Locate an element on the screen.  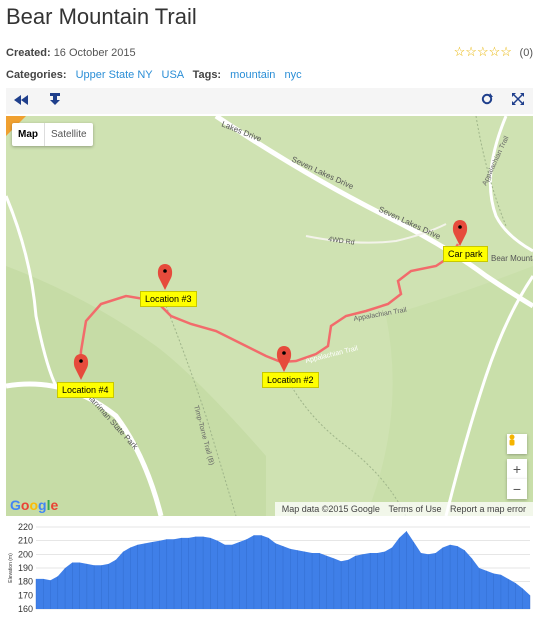
categories-label: Categories: is located at coordinates (36, 75).